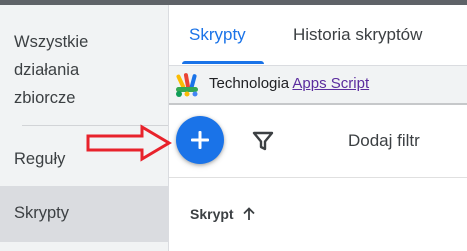  What do you see at coordinates (263, 141) in the screenshot?
I see `filter-icon` at bounding box center [263, 141].